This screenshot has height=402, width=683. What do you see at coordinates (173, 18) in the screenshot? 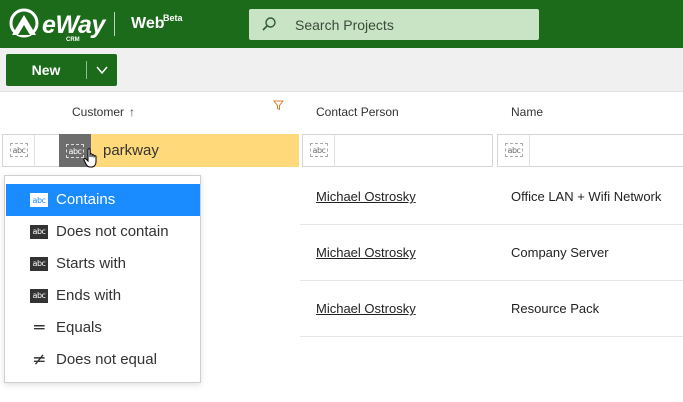
I see `app-version-badge: Beta` at bounding box center [173, 18].